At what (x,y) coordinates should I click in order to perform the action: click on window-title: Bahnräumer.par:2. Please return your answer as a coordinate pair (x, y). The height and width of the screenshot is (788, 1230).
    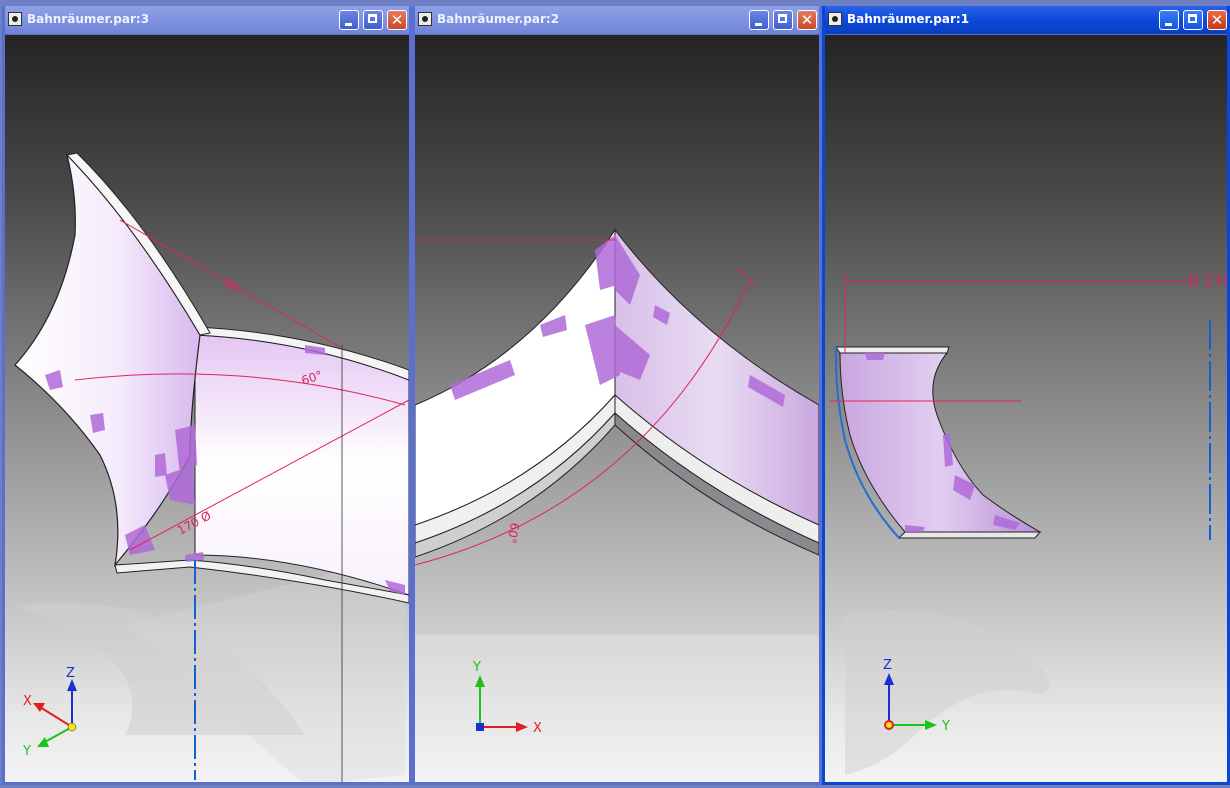
    Looking at the image, I should click on (498, 19).